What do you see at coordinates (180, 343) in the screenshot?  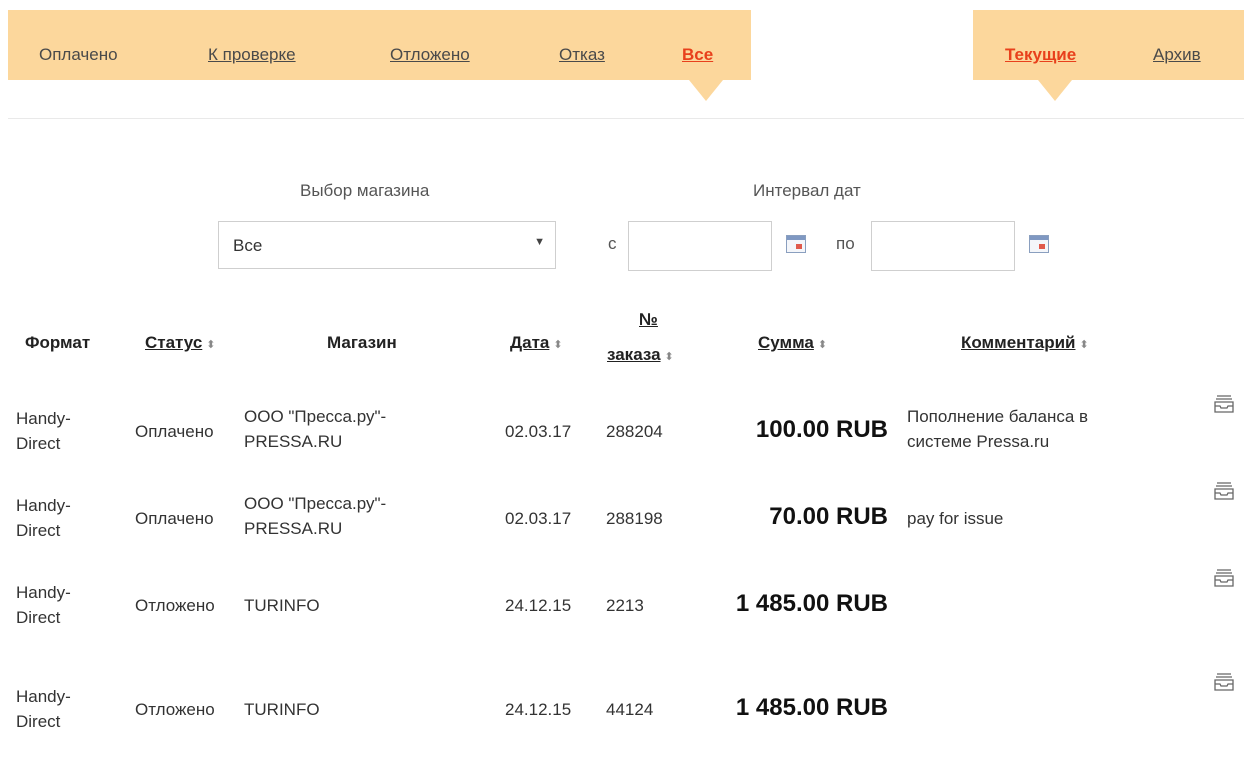 I see `col-status-header: Статус ⬍` at bounding box center [180, 343].